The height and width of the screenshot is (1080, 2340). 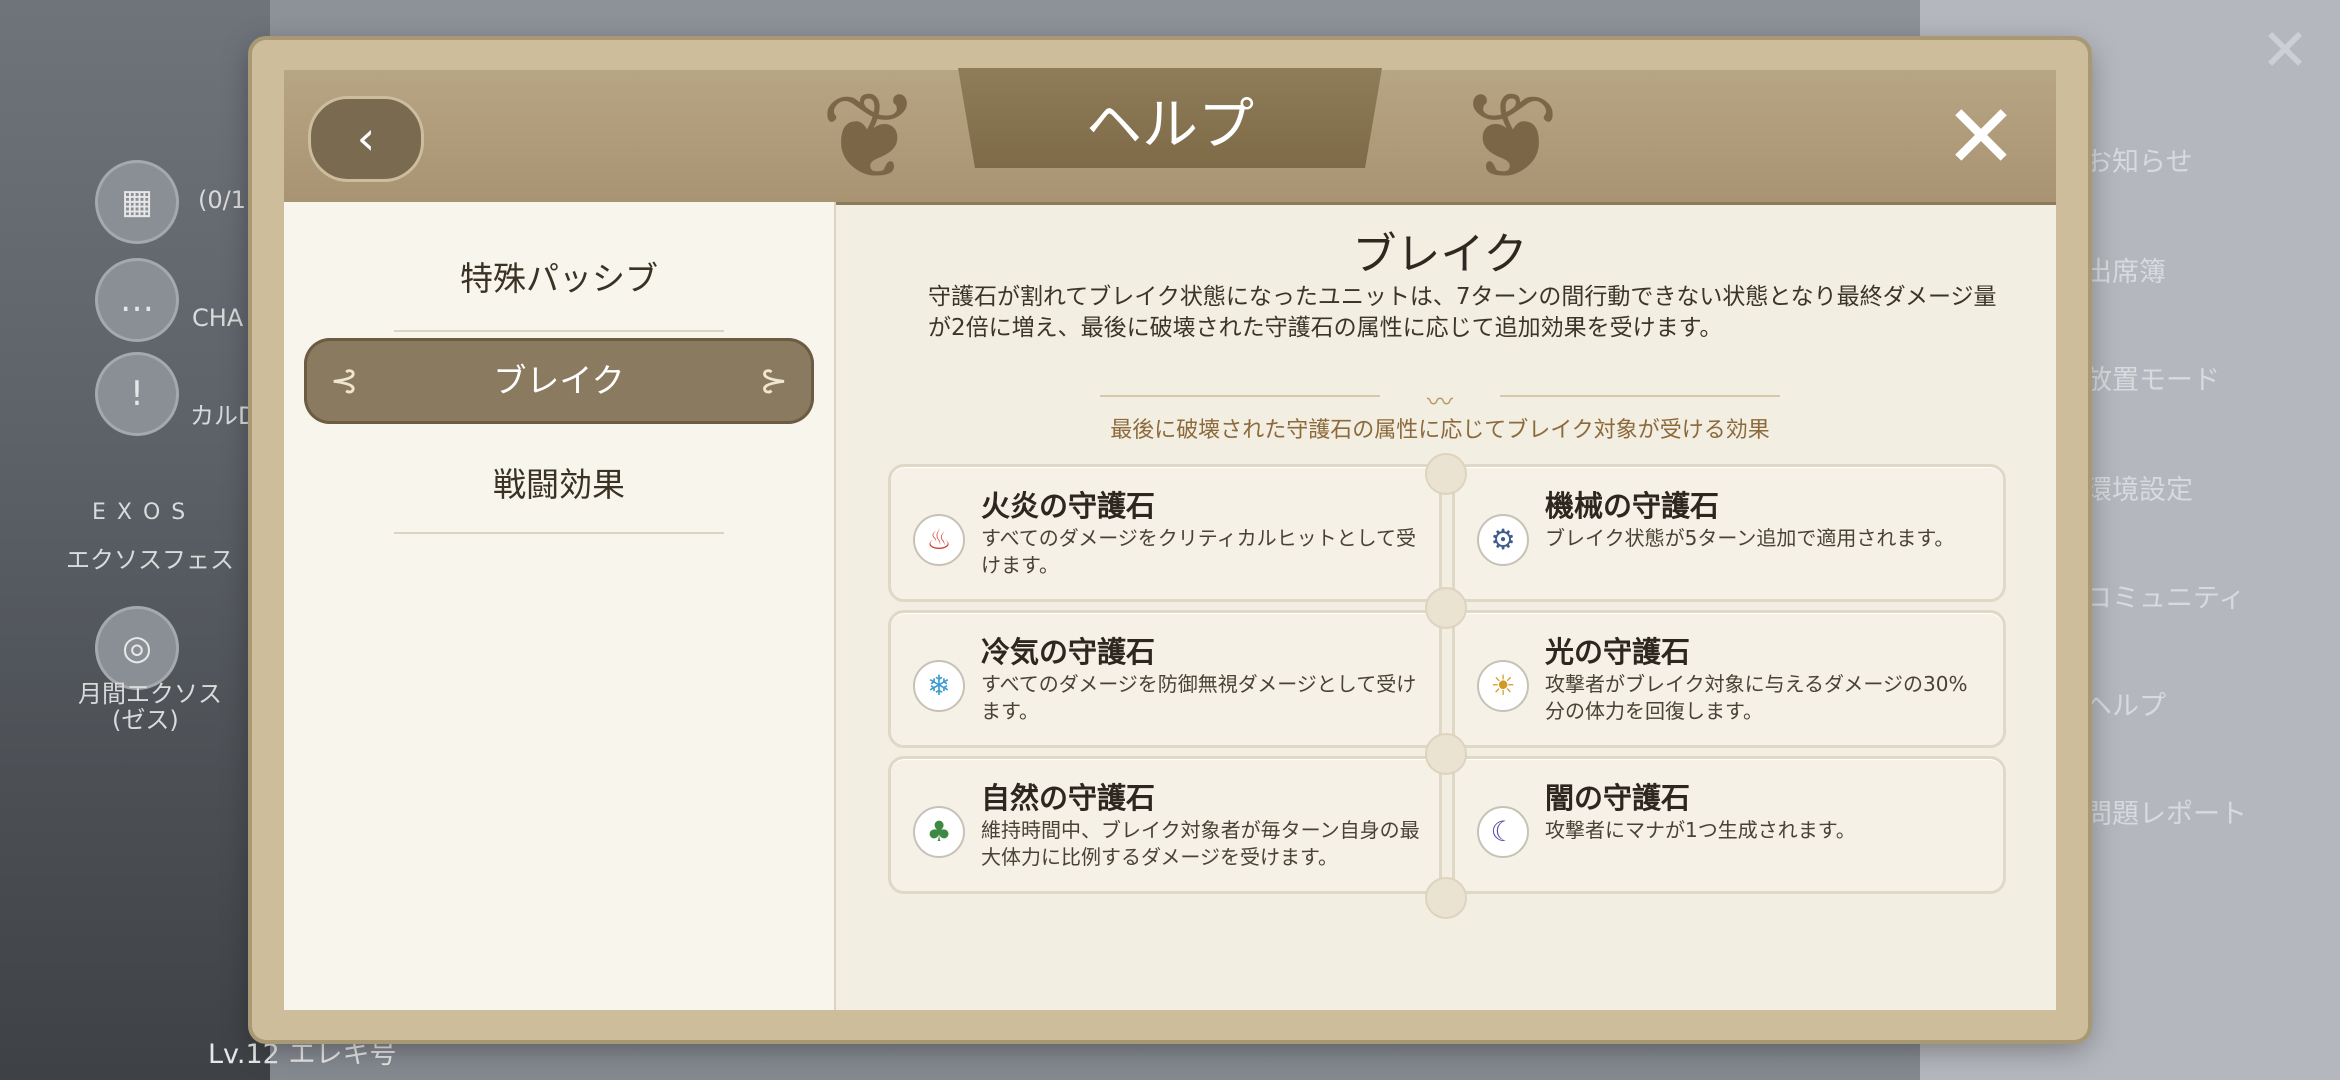 What do you see at coordinates (774, 381) in the screenshot?
I see `ornament-icon: ⊱` at bounding box center [774, 381].